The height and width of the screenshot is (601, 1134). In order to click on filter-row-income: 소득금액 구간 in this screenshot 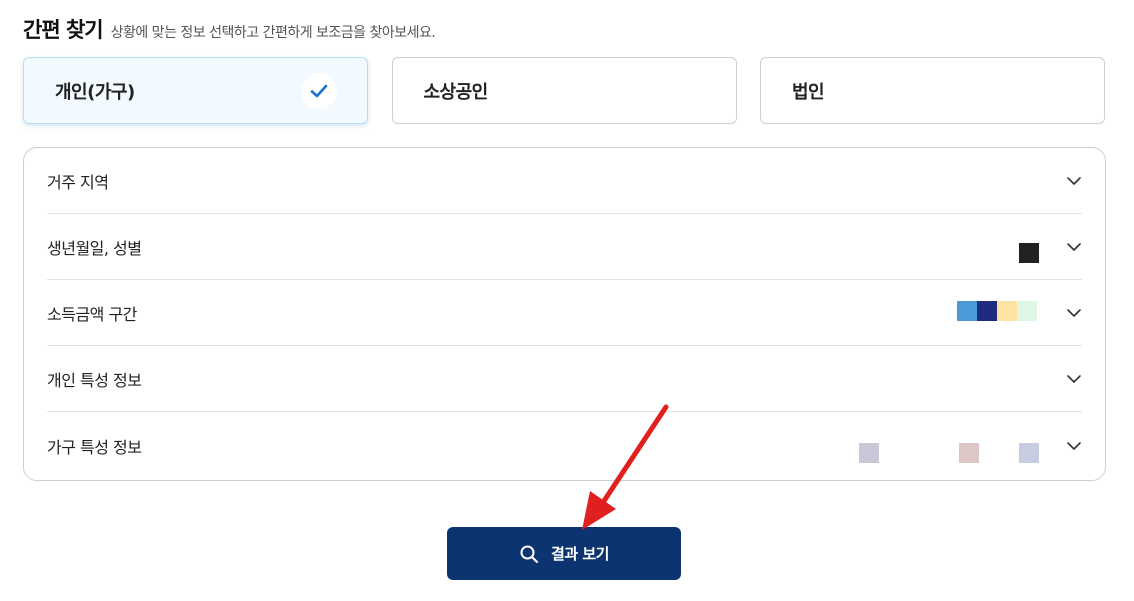, I will do `click(564, 313)`.